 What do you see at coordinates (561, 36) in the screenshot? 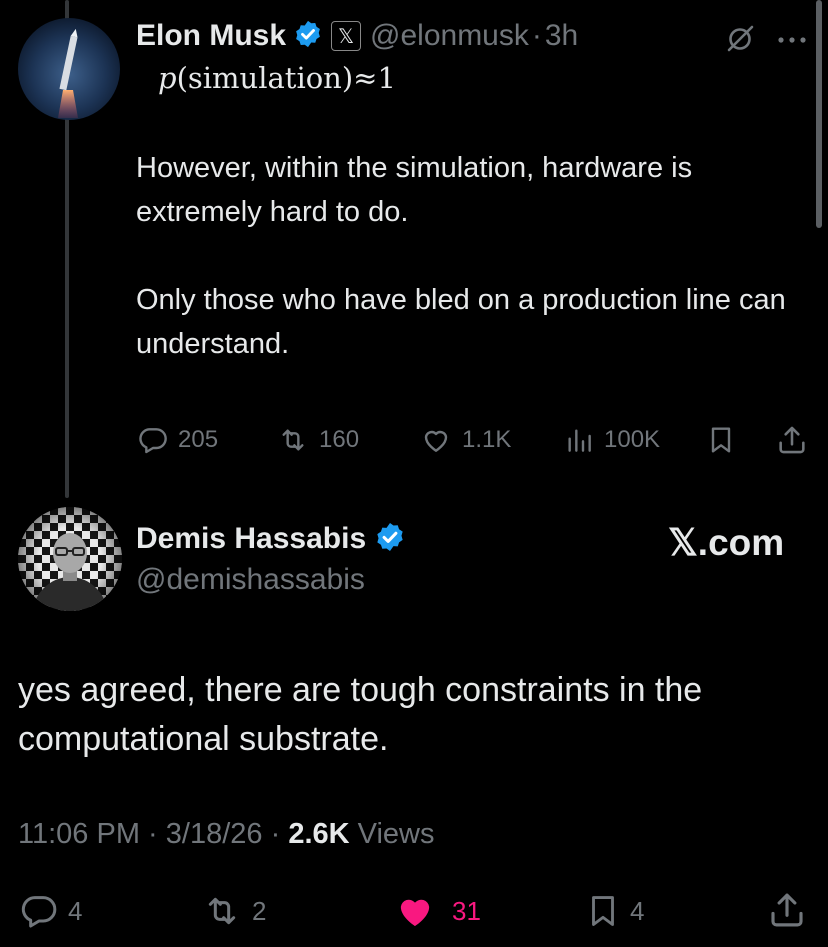
I see `tweet-time: 3h` at bounding box center [561, 36].